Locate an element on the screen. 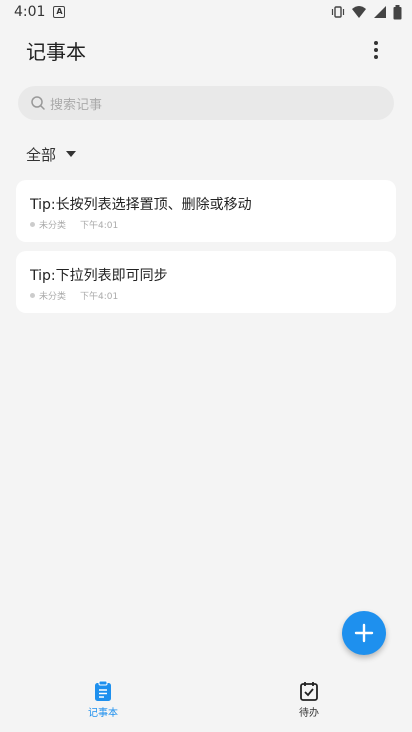 Image resolution: width=412 pixels, height=732 pixels. vibrate-icon is located at coordinates (338, 12).